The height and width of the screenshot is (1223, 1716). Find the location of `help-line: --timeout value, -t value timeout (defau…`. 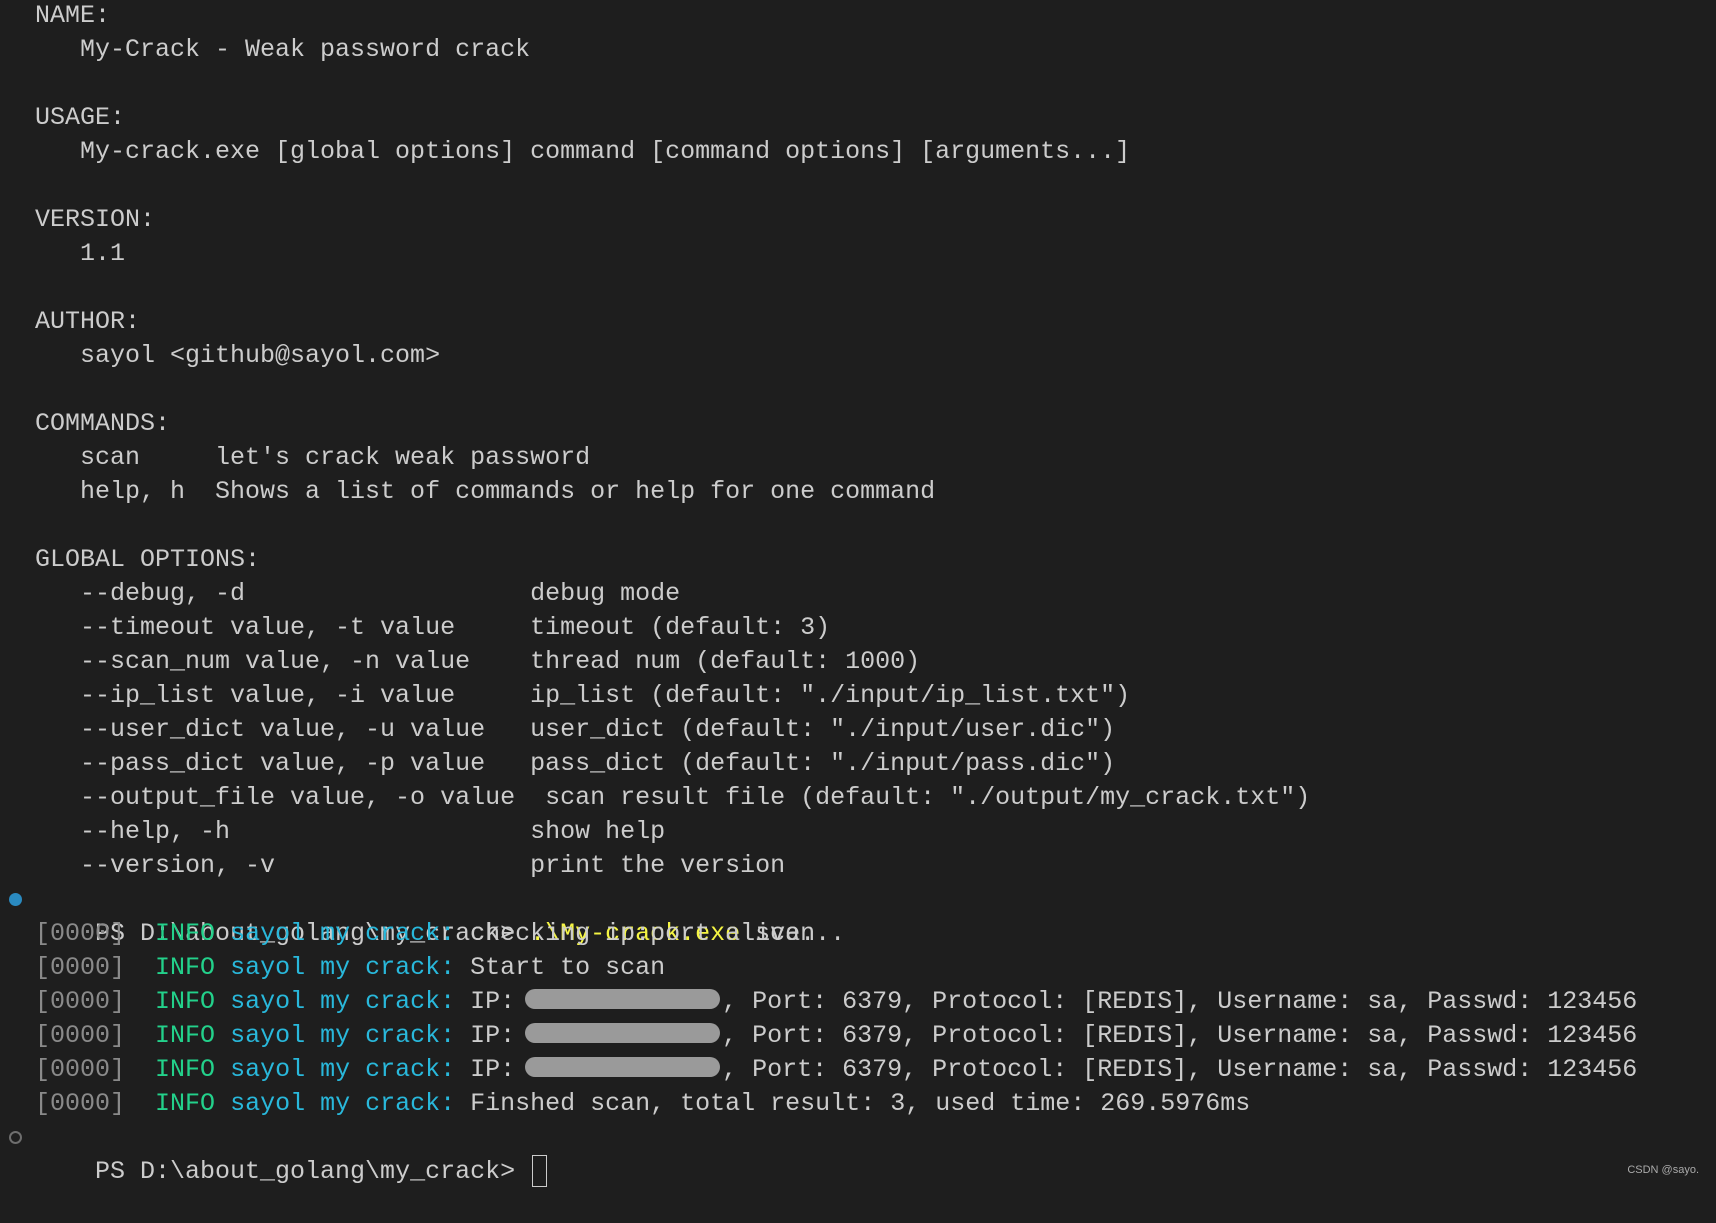

help-line: --timeout value, -t value timeout (defau… is located at coordinates (433, 627).